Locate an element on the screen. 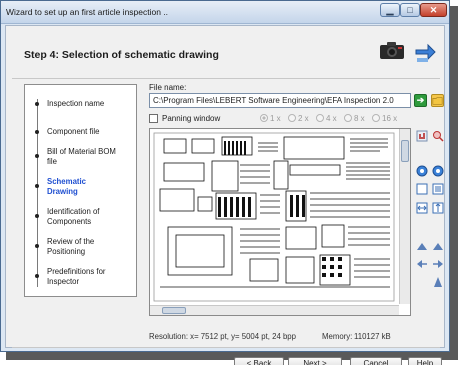 The width and height of the screenshot is (460, 365). footer-divider is located at coordinates (226, 347).